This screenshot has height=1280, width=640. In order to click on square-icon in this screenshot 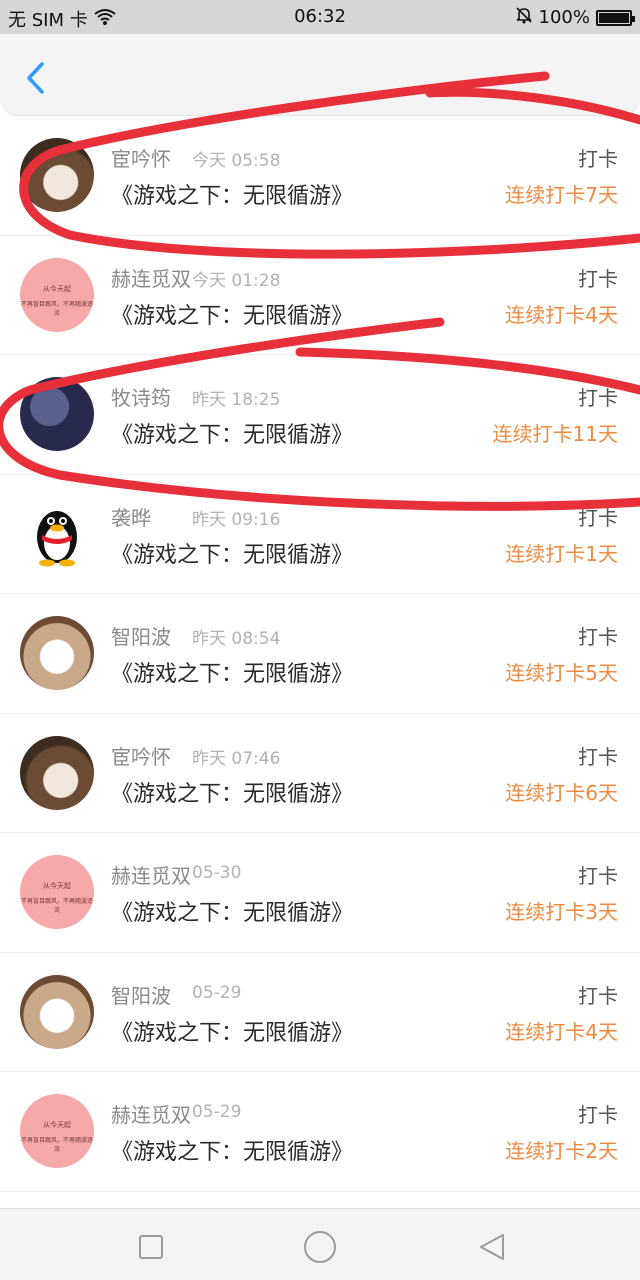, I will do `click(151, 1247)`.